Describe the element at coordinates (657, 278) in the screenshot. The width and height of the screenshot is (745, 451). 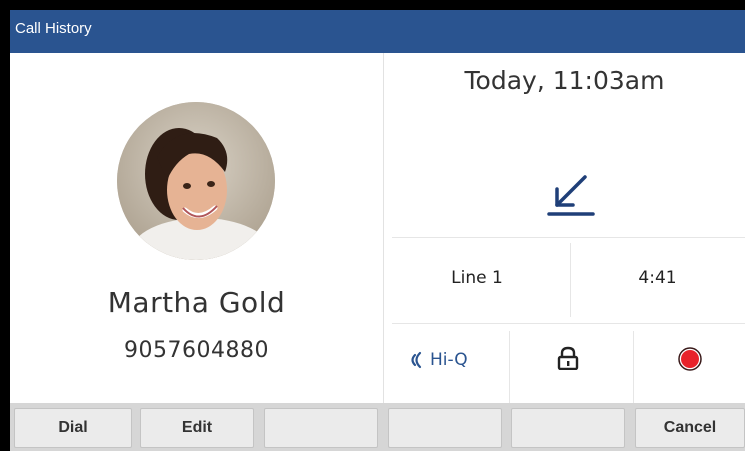
I see `call-duration: 4:41` at that location.